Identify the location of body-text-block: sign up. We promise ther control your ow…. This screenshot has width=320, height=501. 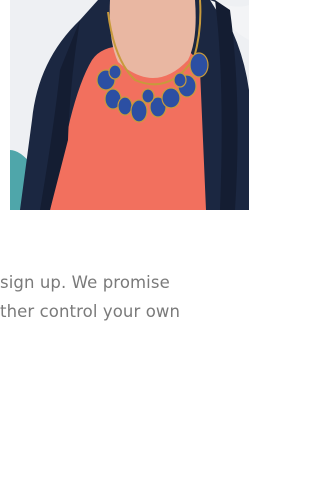
(124, 297).